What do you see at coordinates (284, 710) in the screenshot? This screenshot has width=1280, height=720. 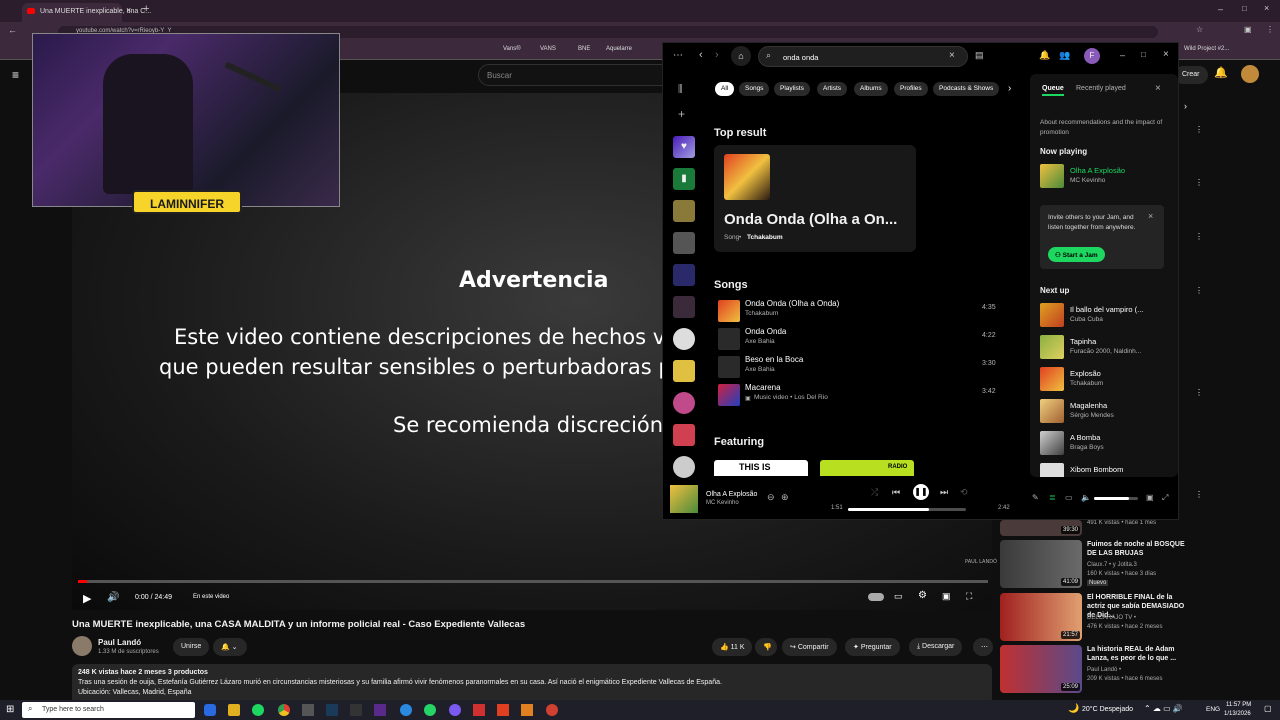 I see `chrome-taskbar-icon` at bounding box center [284, 710].